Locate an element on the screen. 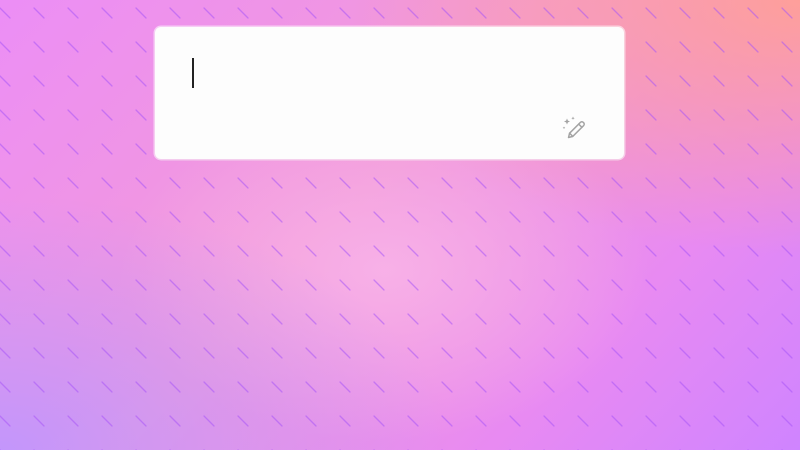 Image resolution: width=800 pixels, height=450 pixels. magic-pencil-icon is located at coordinates (573, 127).